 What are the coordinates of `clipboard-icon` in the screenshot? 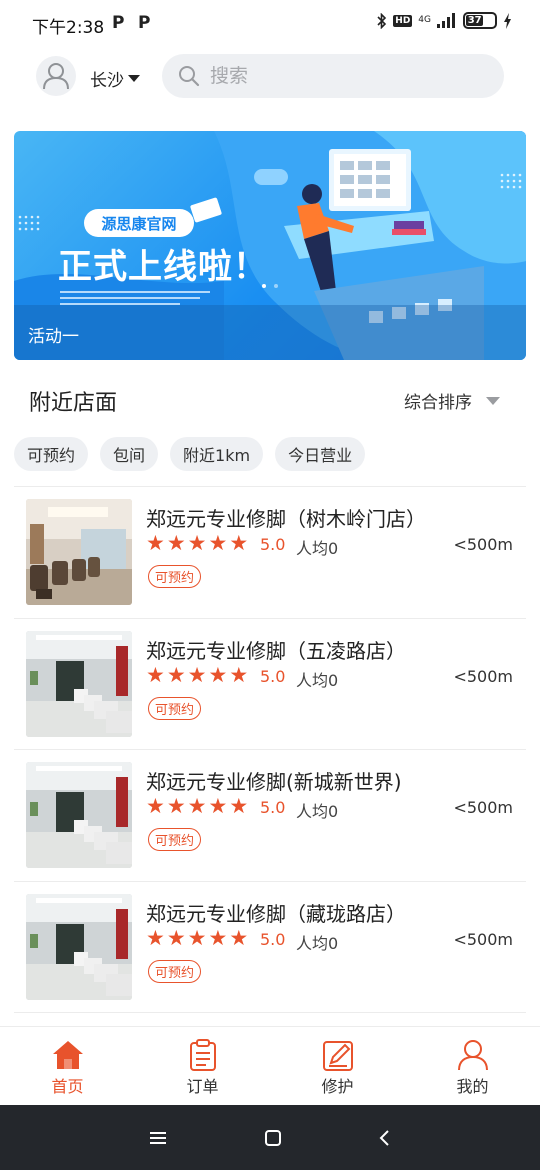 It's located at (202, 1055).